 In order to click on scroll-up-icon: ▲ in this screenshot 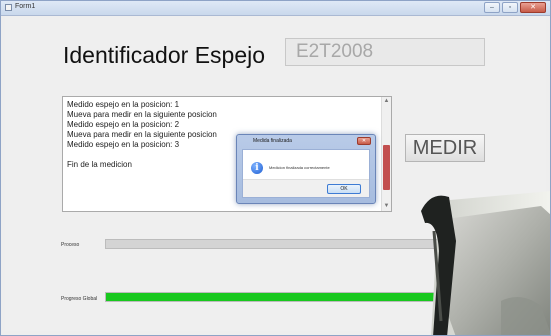, I will do `click(386, 101)`.